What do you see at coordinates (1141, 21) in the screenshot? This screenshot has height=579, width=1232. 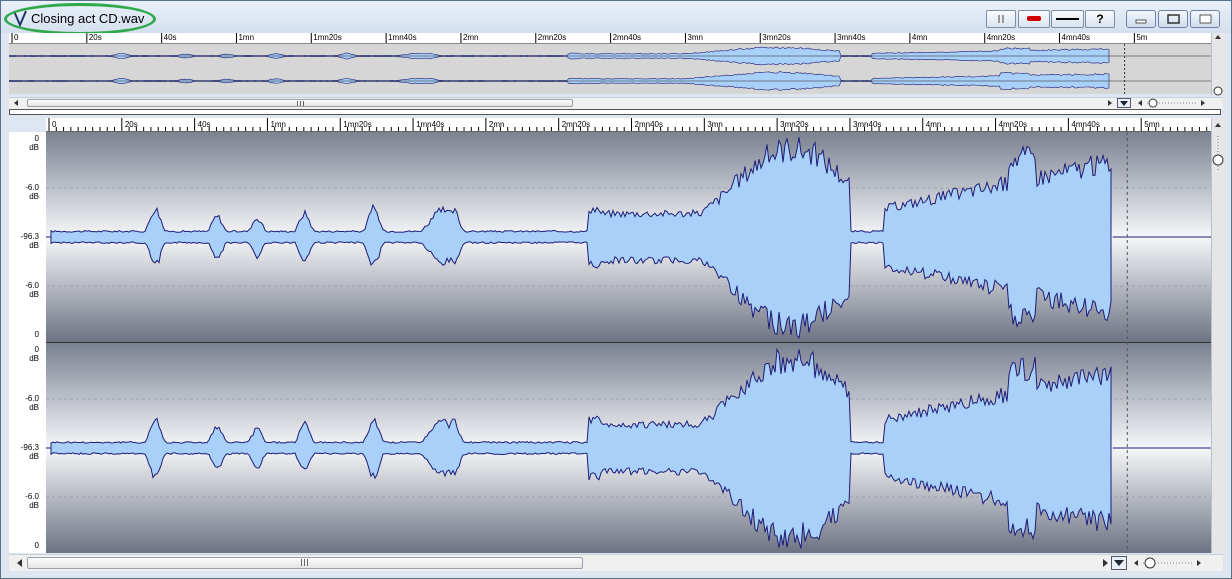 I see `minimize-icon` at bounding box center [1141, 21].